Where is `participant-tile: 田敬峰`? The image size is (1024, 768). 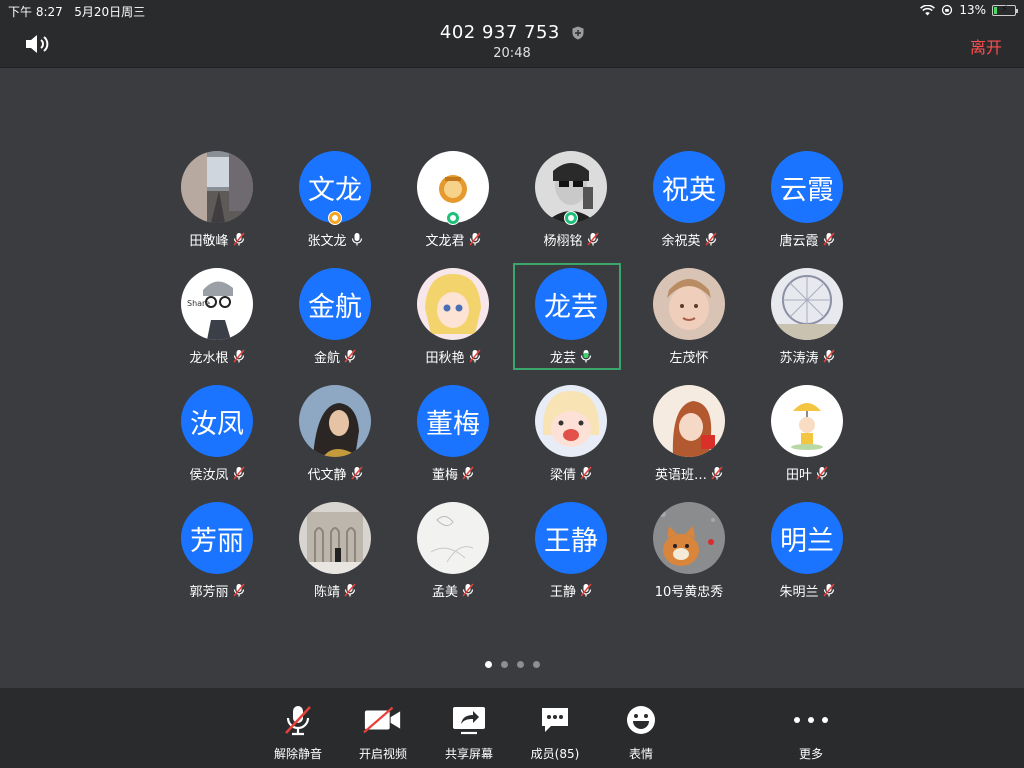 participant-tile: 田敬峰 is located at coordinates (217, 204).